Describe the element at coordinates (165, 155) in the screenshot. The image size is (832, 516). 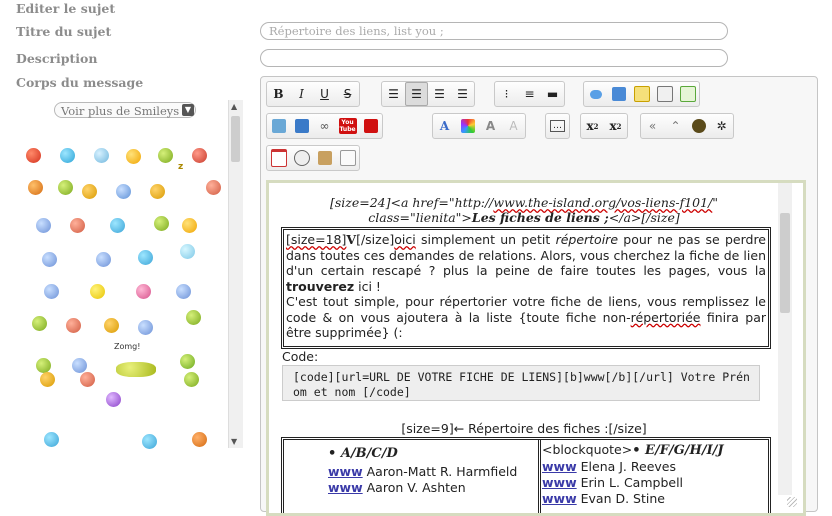
I see `smiley-idea-icon` at that location.